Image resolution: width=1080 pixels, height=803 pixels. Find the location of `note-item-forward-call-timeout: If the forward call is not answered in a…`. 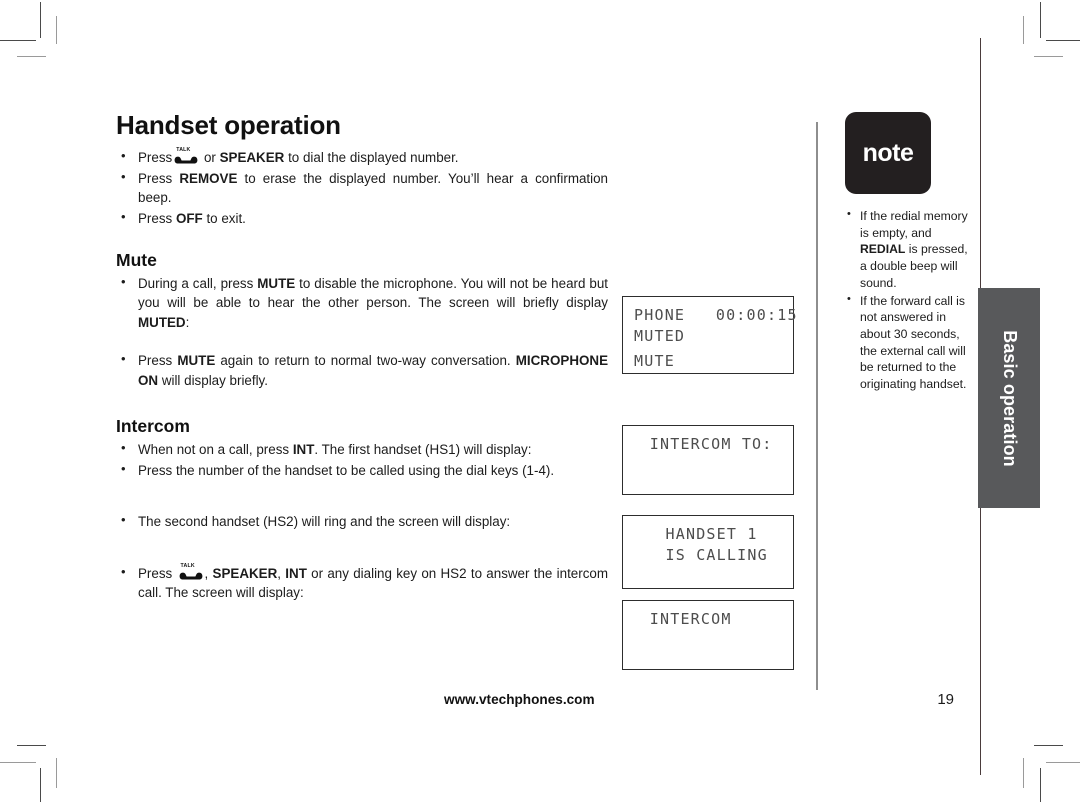

note-item-forward-call-timeout: If the forward call is not answered in a… is located at coordinates (908, 342).